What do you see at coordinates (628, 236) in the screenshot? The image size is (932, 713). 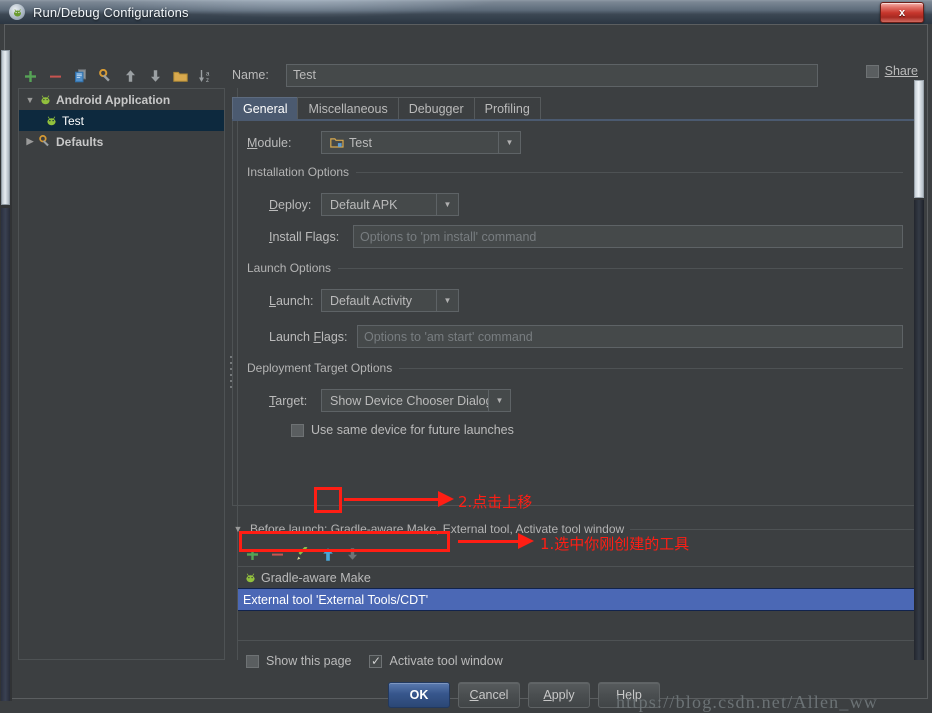 I see `install-flags-input: Options to 'pm install' command` at bounding box center [628, 236].